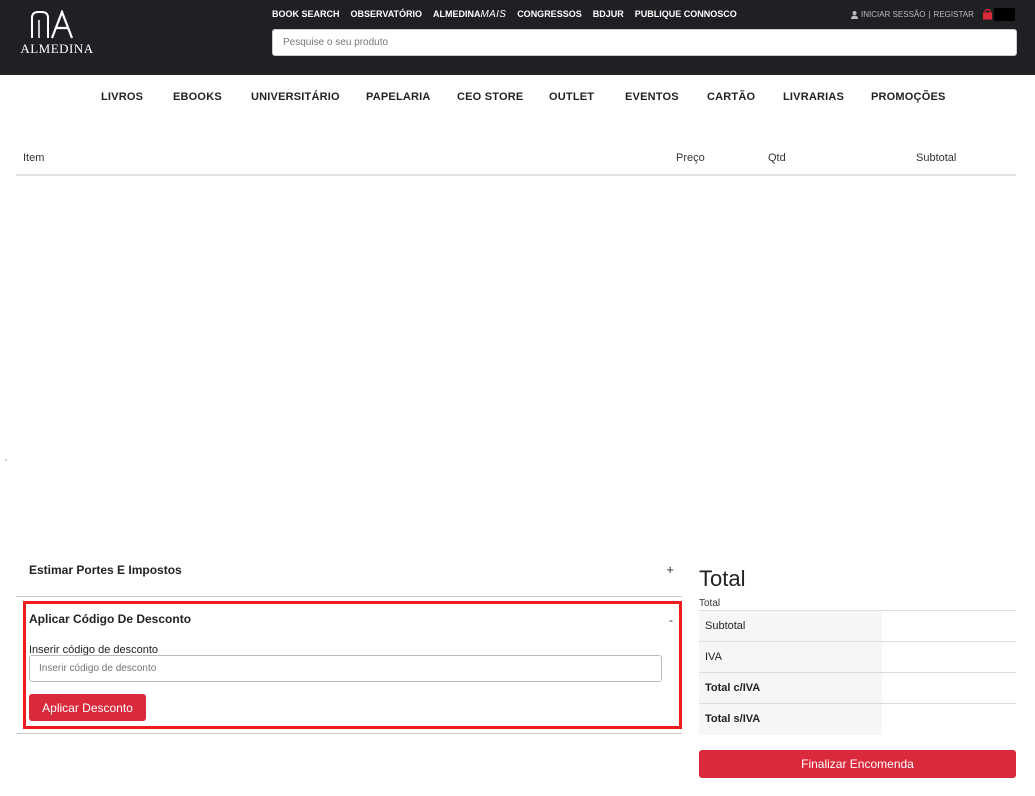 This screenshot has width=1035, height=796. Describe the element at coordinates (893, 14) in the screenshot. I see `login-link: INICIAR SESSÃO` at that location.